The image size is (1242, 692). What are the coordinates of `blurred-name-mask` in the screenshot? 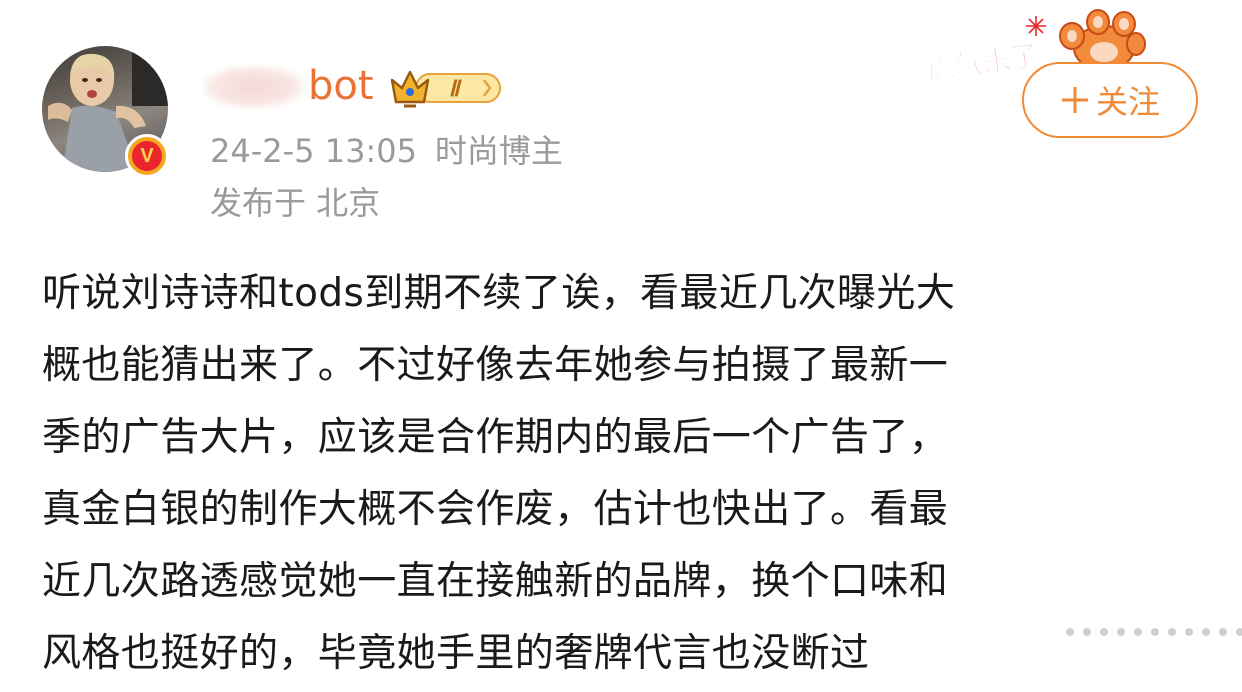 It's located at (254, 87).